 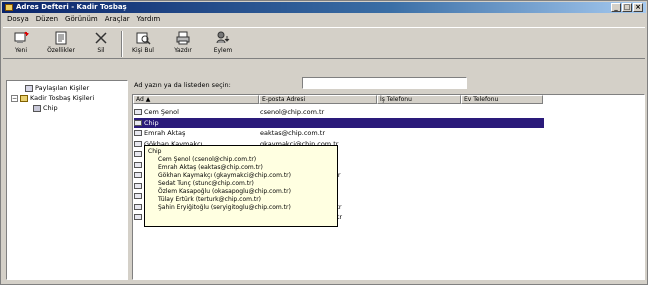 I want to click on menu-edit: Düzen, so click(x=47, y=19).